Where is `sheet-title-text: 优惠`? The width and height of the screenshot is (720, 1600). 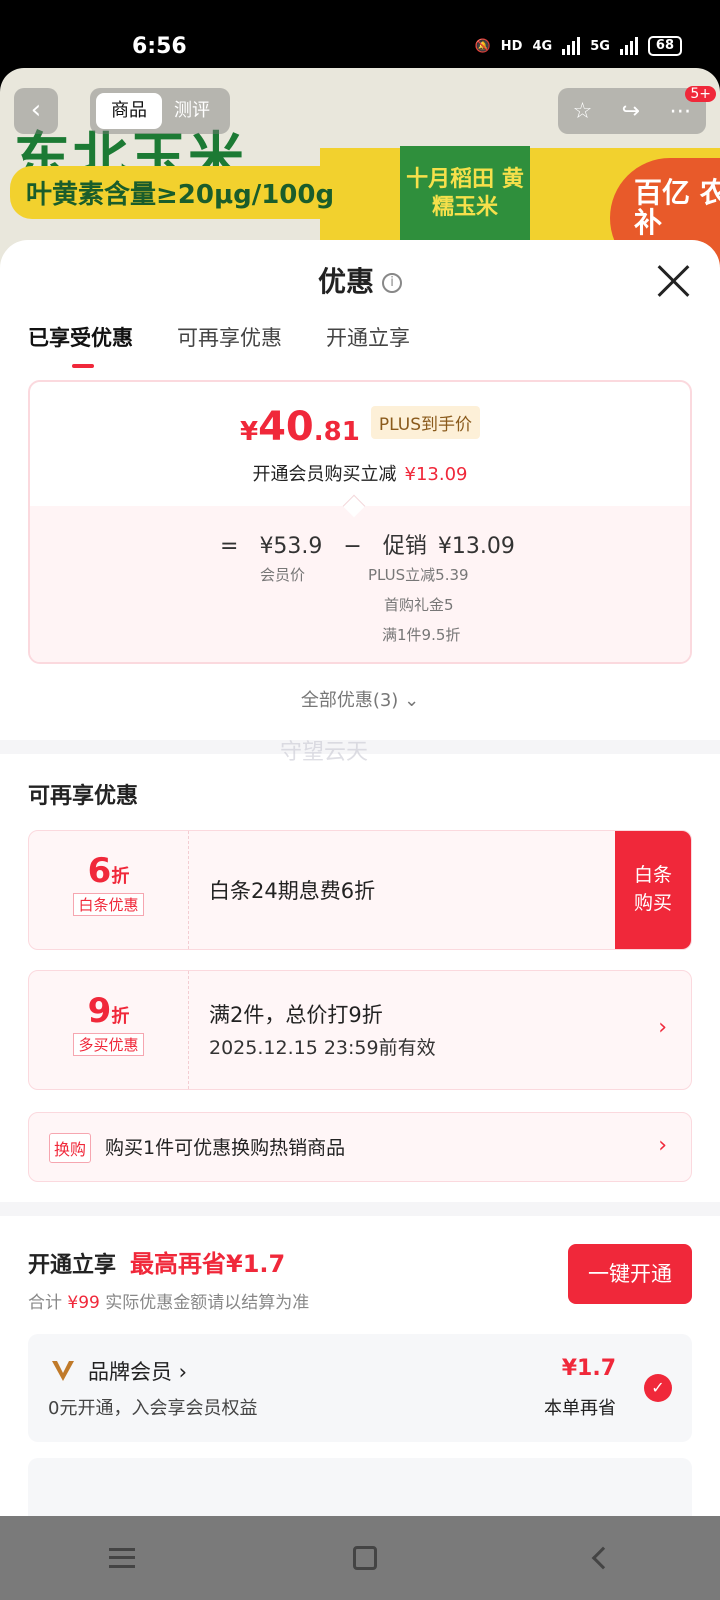 sheet-title-text: 优惠 is located at coordinates (345, 281).